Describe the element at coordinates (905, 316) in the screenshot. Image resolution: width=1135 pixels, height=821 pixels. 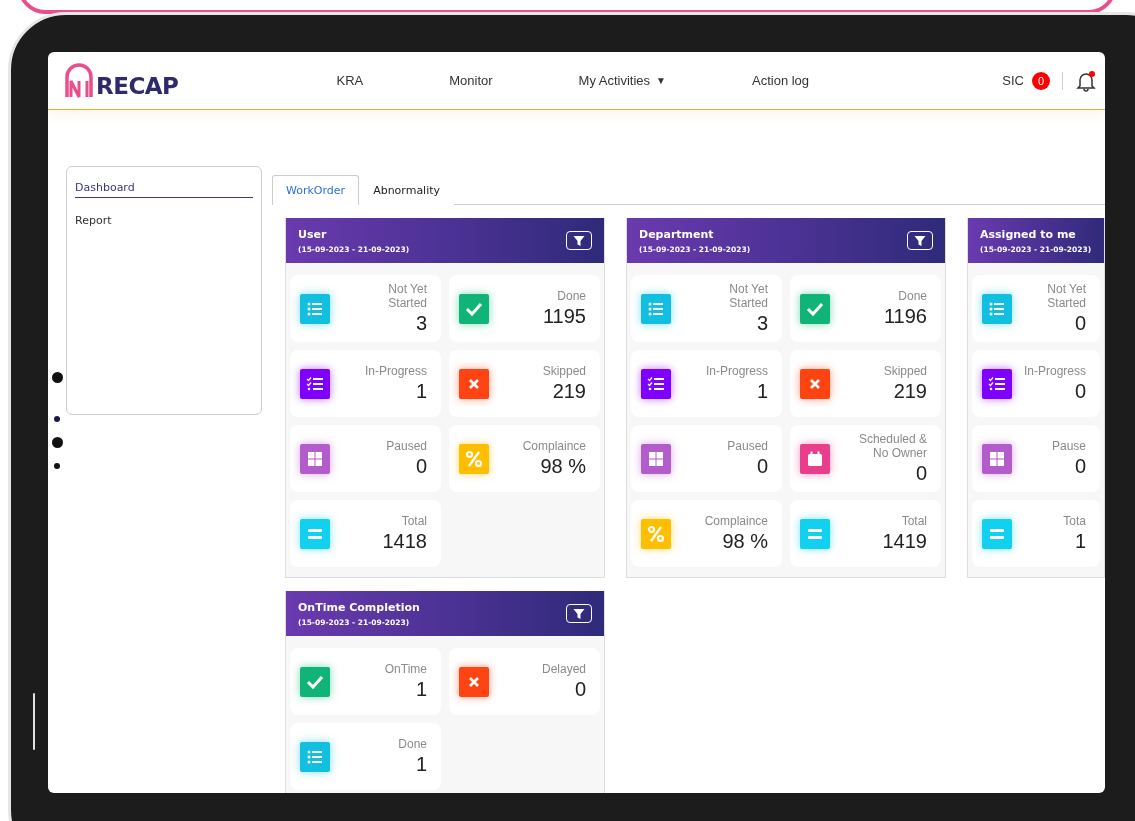
I see `stat-value: 1196` at that location.